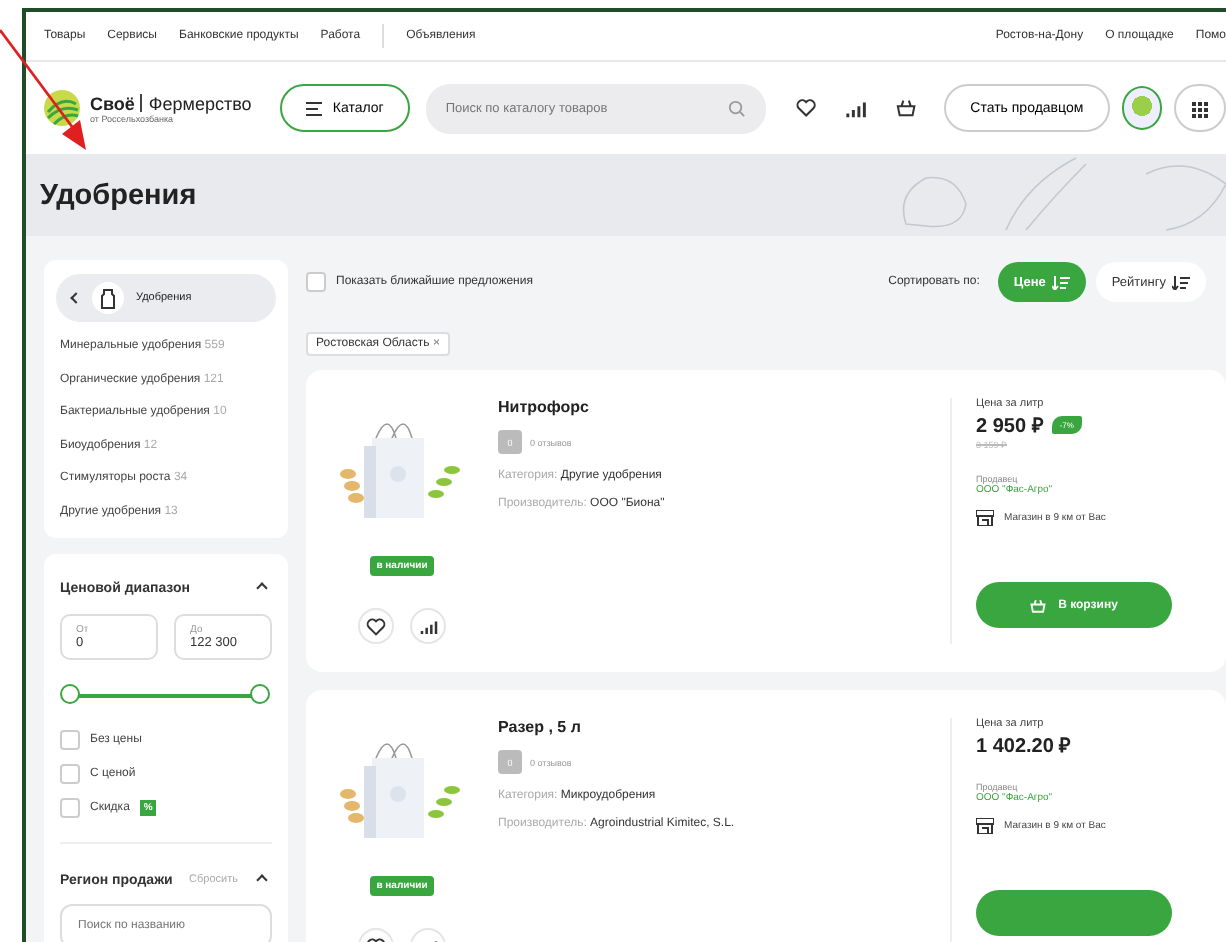 This screenshot has height=942, width=1226. I want to click on favorite-button, so click(376, 626).